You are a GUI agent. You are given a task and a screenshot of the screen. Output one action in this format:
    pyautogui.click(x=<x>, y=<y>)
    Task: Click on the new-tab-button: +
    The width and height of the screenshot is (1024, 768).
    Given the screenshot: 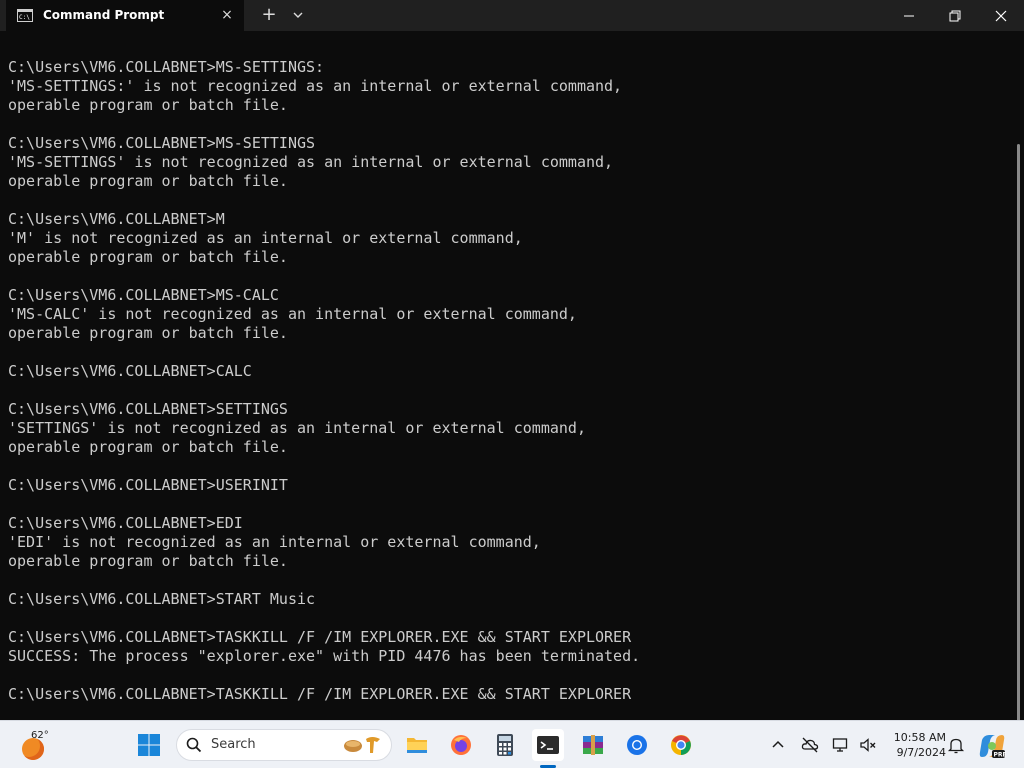 What is the action you would take?
    pyautogui.click(x=269, y=15)
    